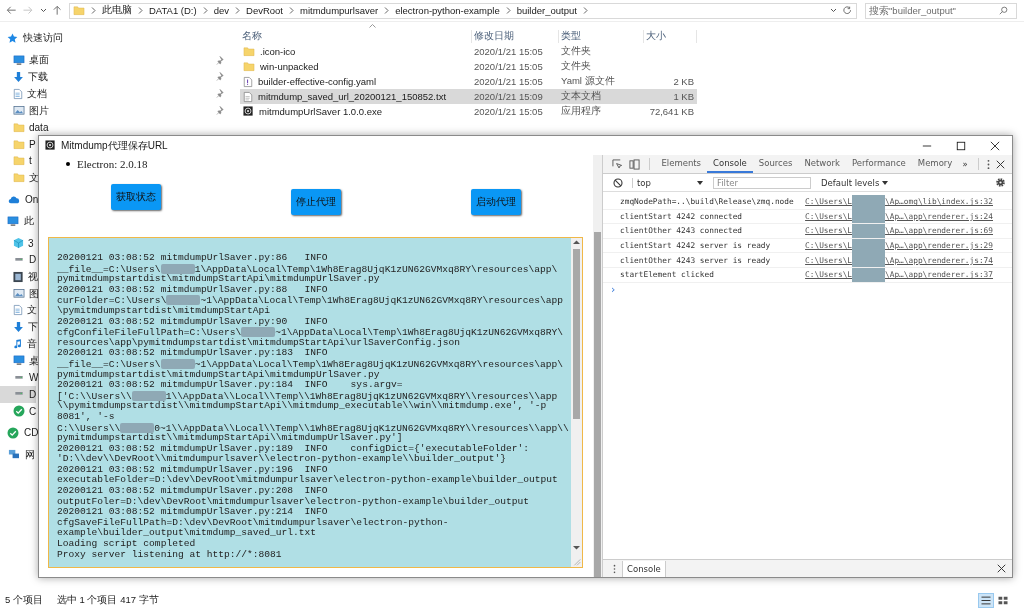 The height and width of the screenshot is (608, 1024). Describe the element at coordinates (546, 10) in the screenshot. I see `breadcrumb: builder_output` at that location.